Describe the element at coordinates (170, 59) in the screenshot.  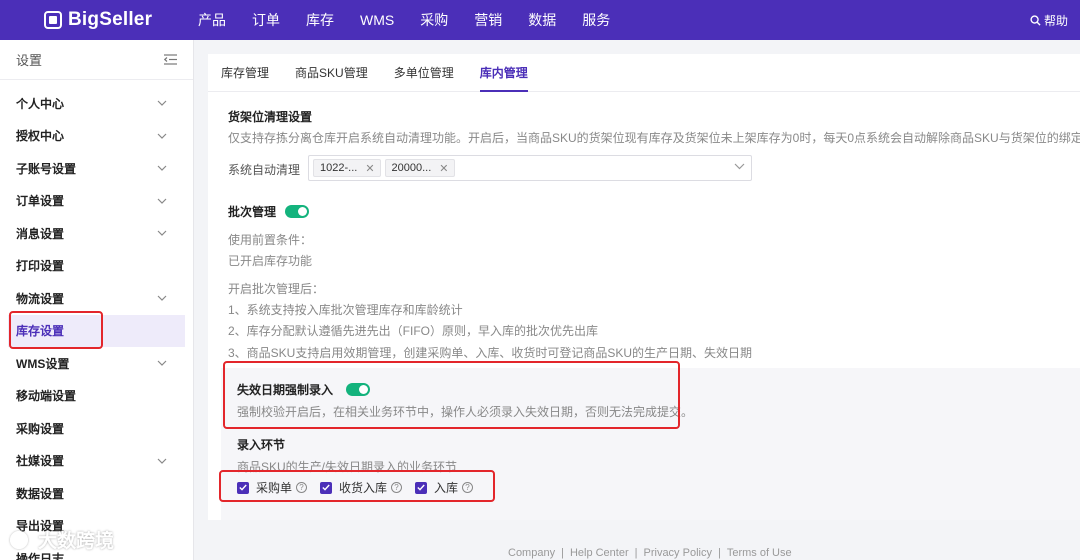
I see `collapse-menu-icon` at that location.